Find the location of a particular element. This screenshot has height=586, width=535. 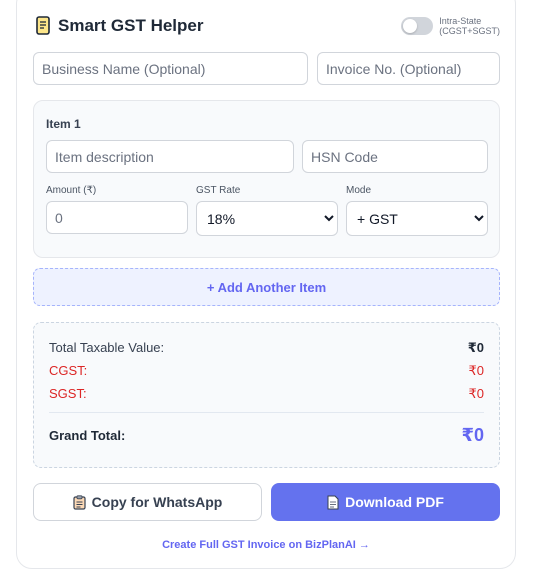

grand-total-value: ₹0 is located at coordinates (472, 435).